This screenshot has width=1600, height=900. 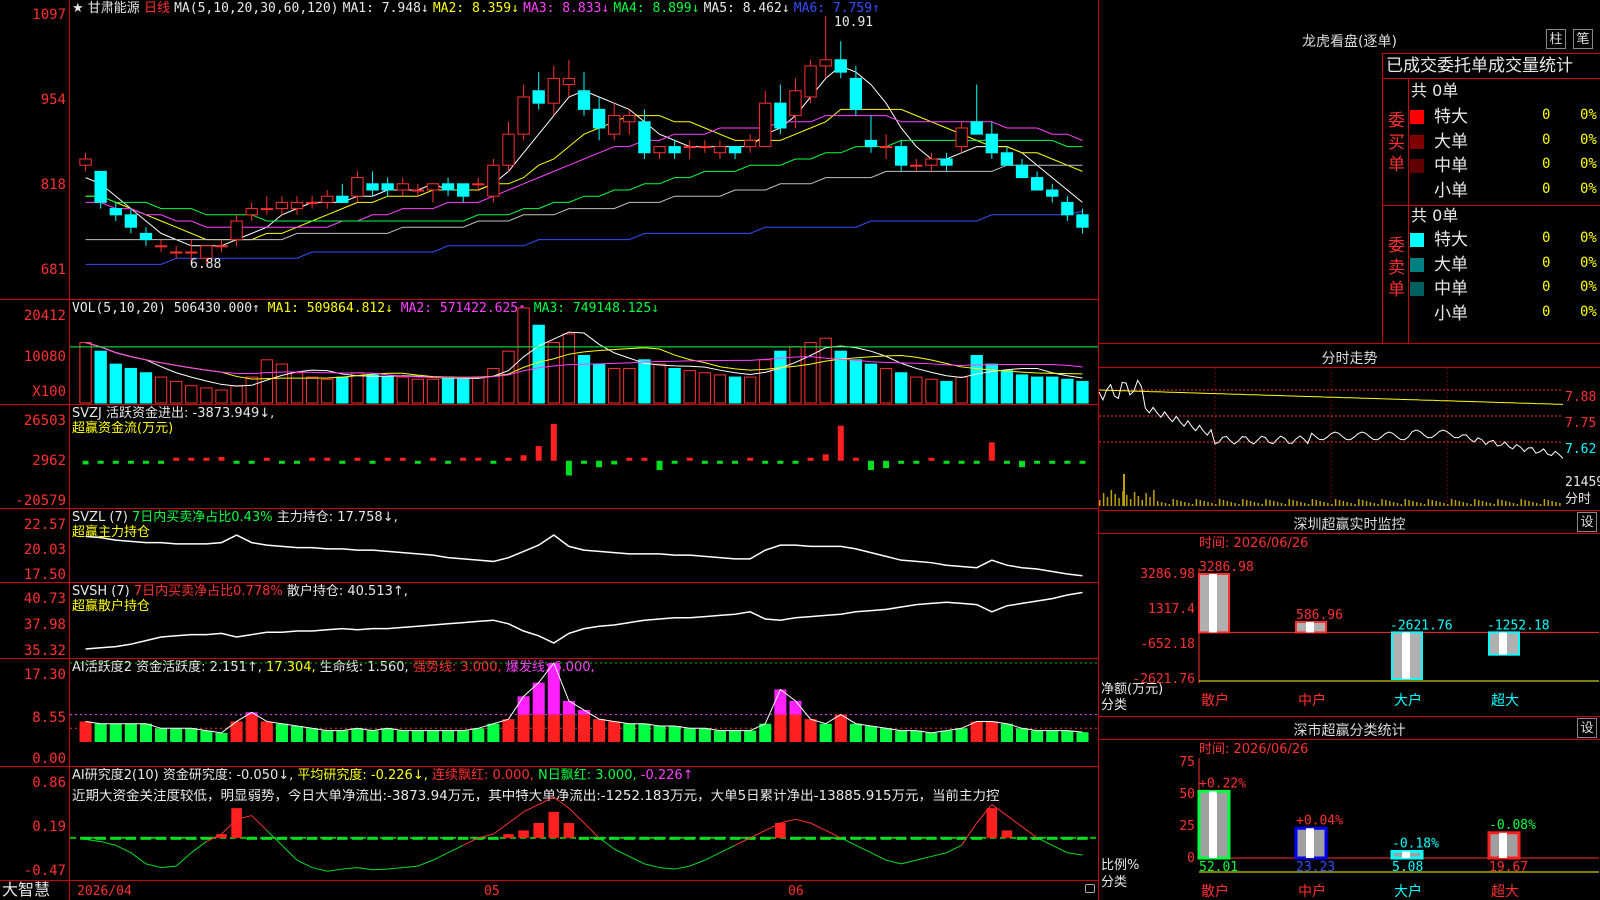 I want to click on cls-settings-button: 设, so click(x=1587, y=728).